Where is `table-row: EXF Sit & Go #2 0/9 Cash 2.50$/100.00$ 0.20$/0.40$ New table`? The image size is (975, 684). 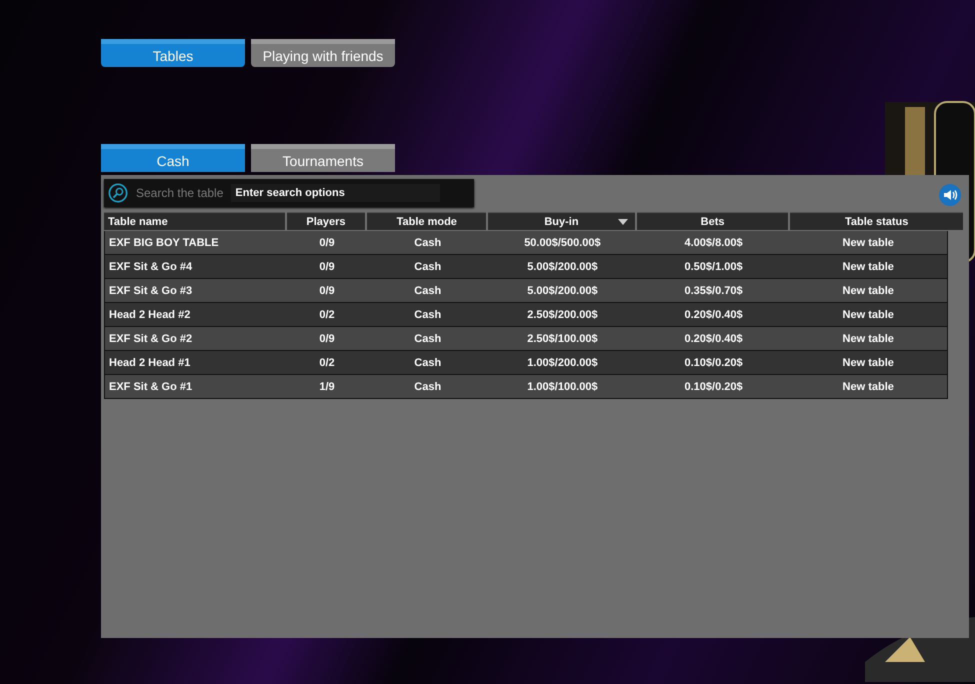 table-row: EXF Sit & Go #2 0/9 Cash 2.50$/100.00$ 0.20$/0.40$ New table is located at coordinates (526, 339).